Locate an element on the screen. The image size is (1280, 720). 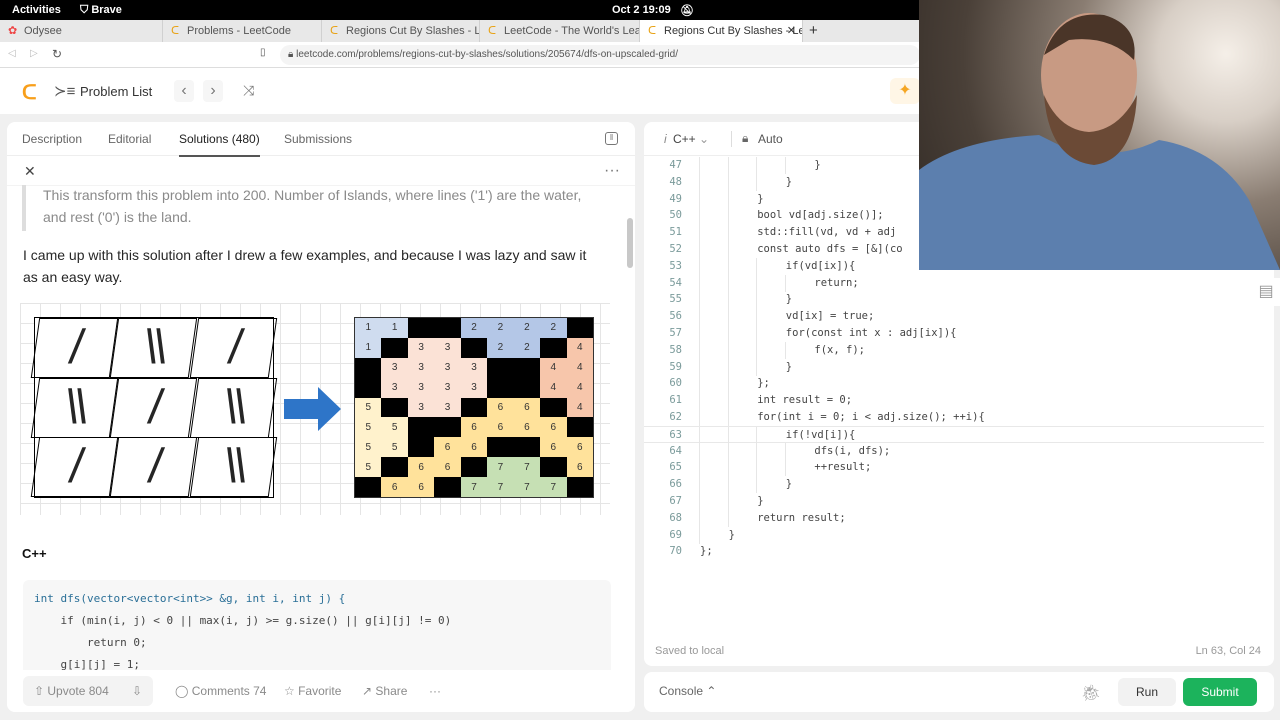
downvote-button: ⇩ is located at coordinates (137, 691).